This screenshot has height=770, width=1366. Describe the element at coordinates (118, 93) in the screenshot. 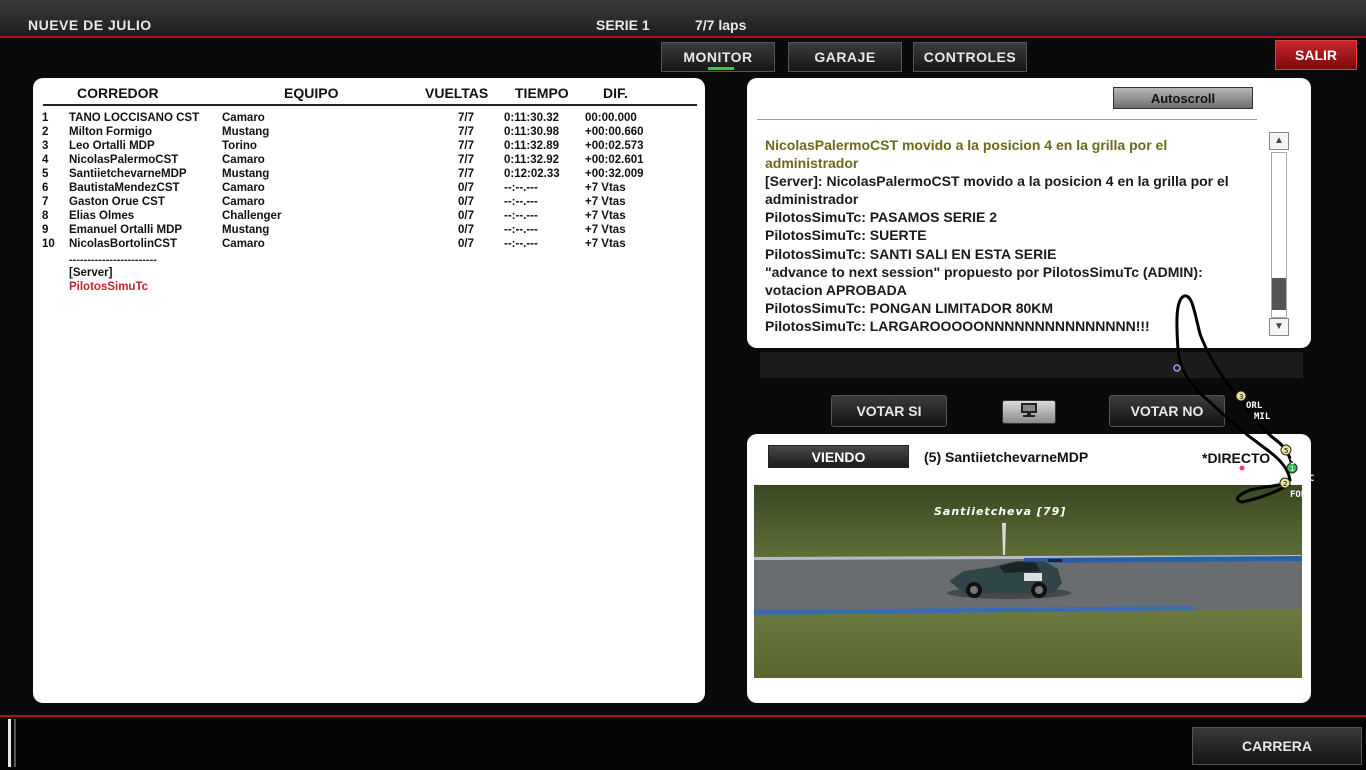

I see `header-driver: CORREDOR` at that location.